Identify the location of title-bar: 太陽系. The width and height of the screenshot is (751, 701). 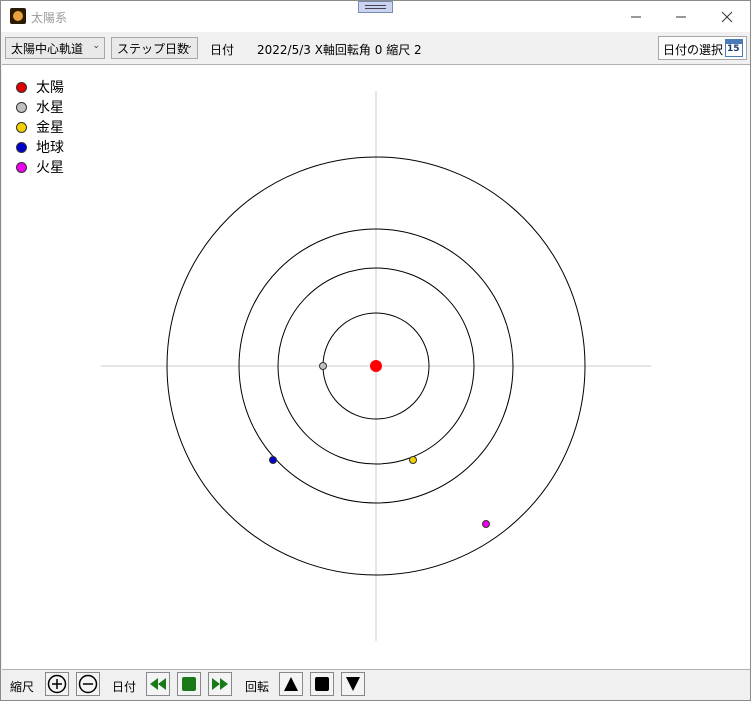
(375, 16).